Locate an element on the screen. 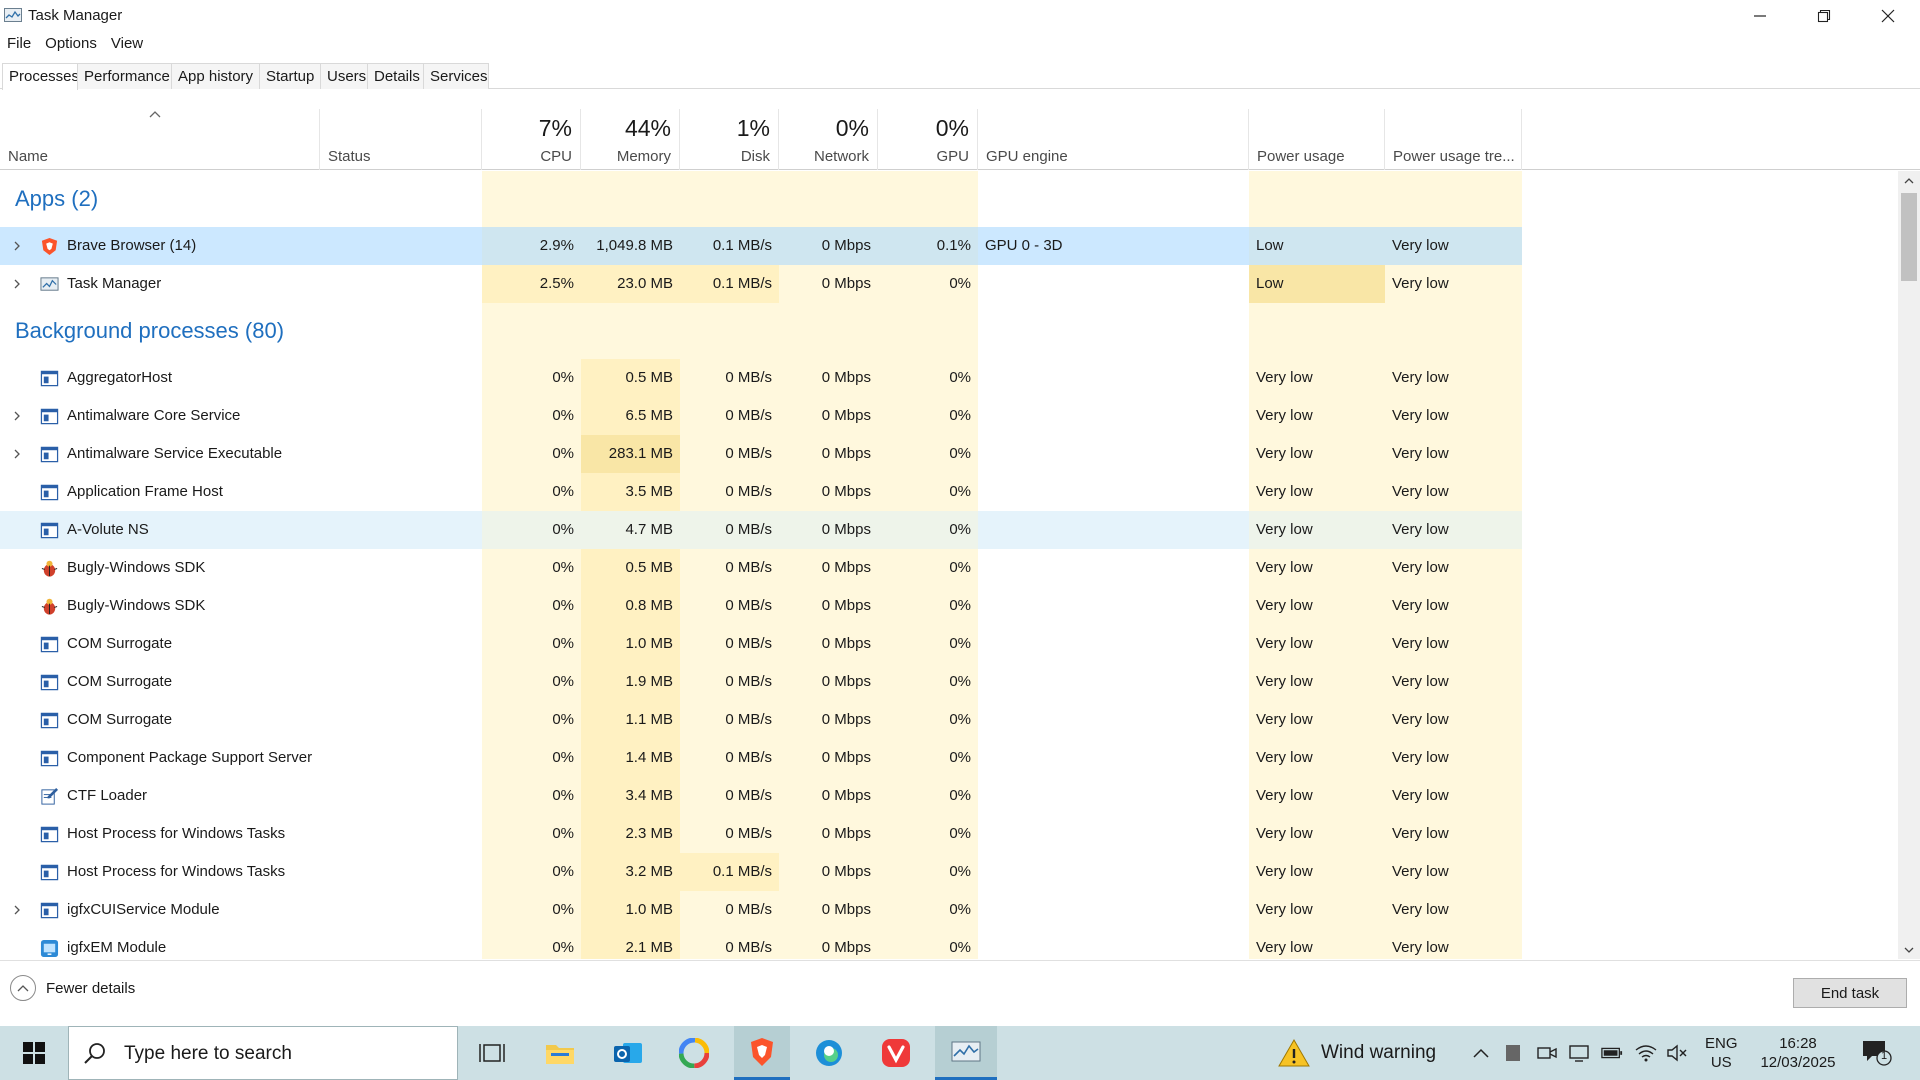  cell-cpu: 0% is located at coordinates (531, 568).